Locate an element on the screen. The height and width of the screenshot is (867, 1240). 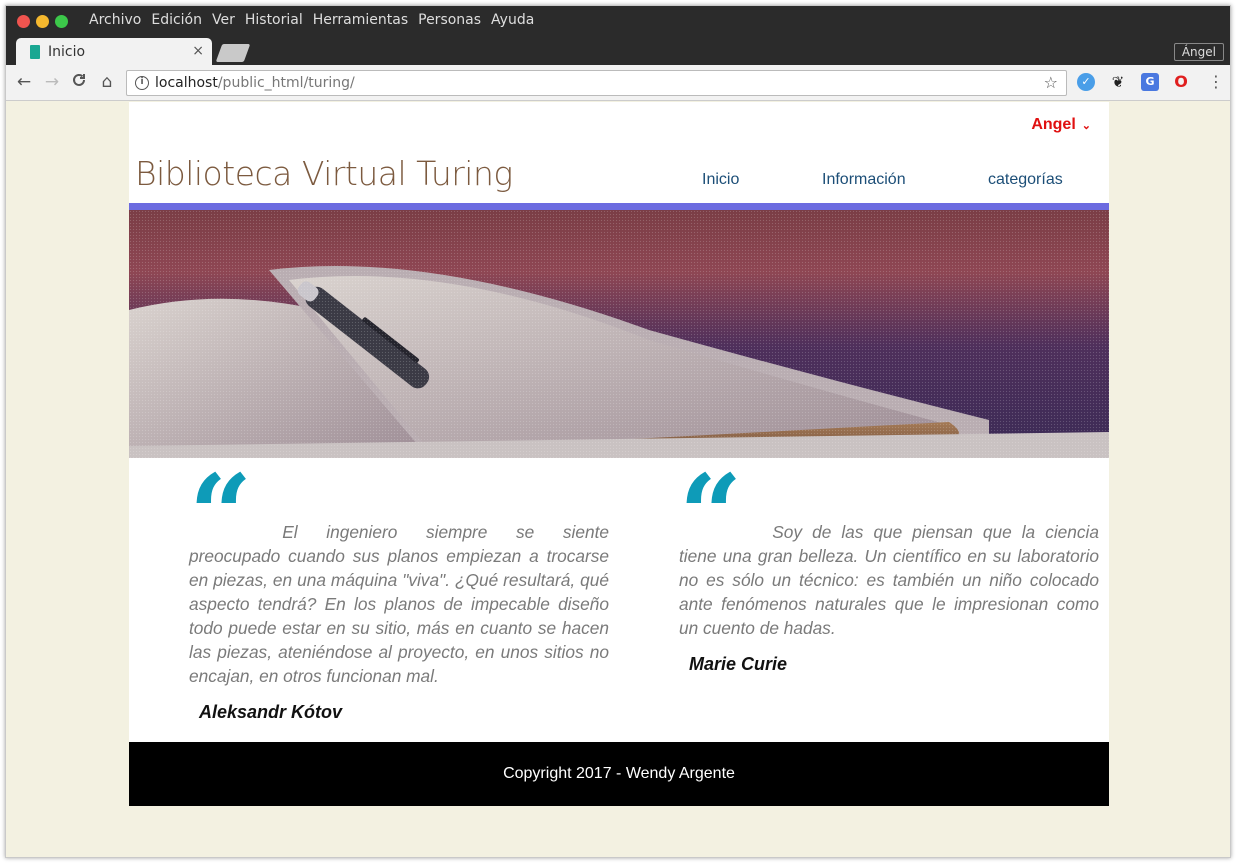
user-menu: Angel ⌄ is located at coordinates (1061, 125).